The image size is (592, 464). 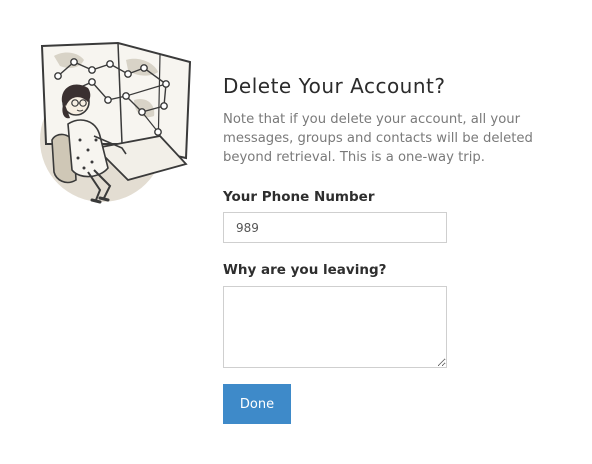 I want to click on woman-at-map-desk-illustration, so click(x=116, y=122).